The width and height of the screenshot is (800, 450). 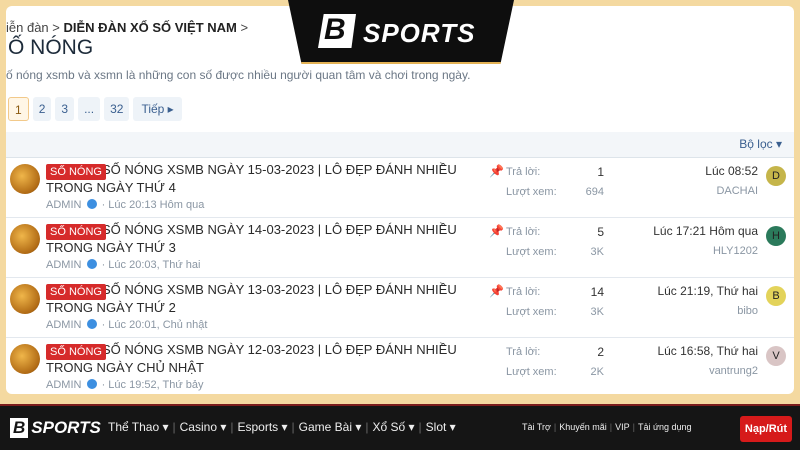 What do you see at coordinates (400, 145) in the screenshot?
I see `filter-bar: Bộ lọc ▾` at bounding box center [400, 145].